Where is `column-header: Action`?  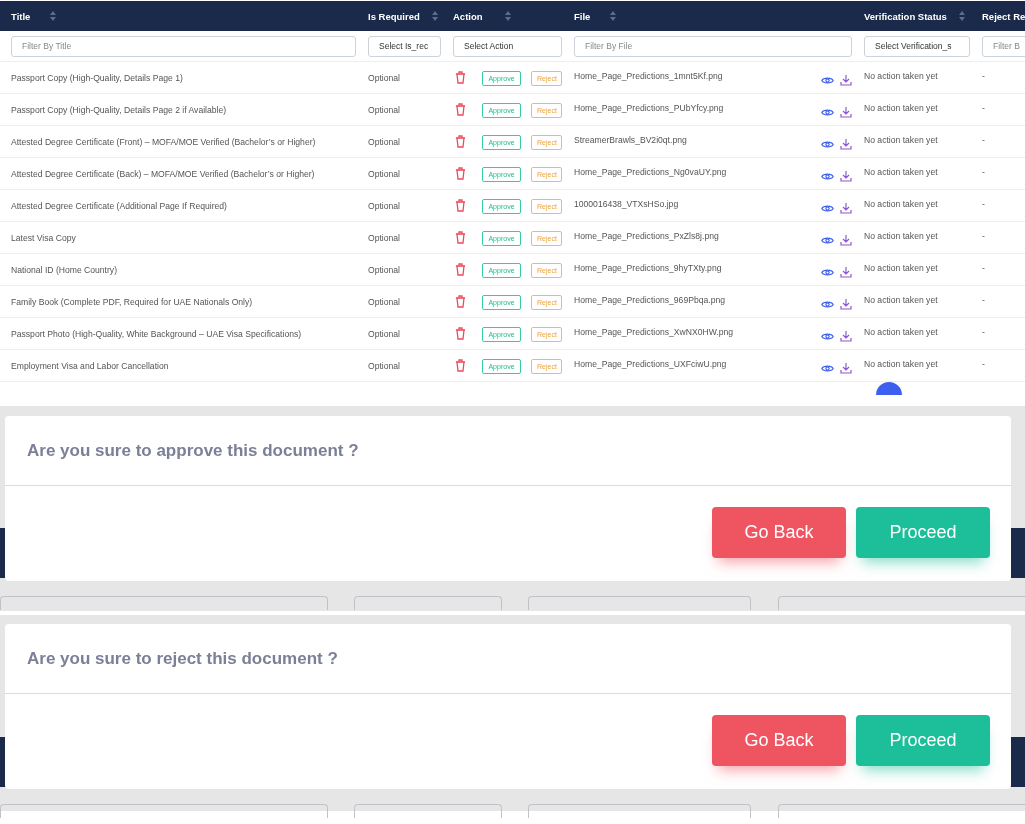 column-header: Action is located at coordinates (468, 16).